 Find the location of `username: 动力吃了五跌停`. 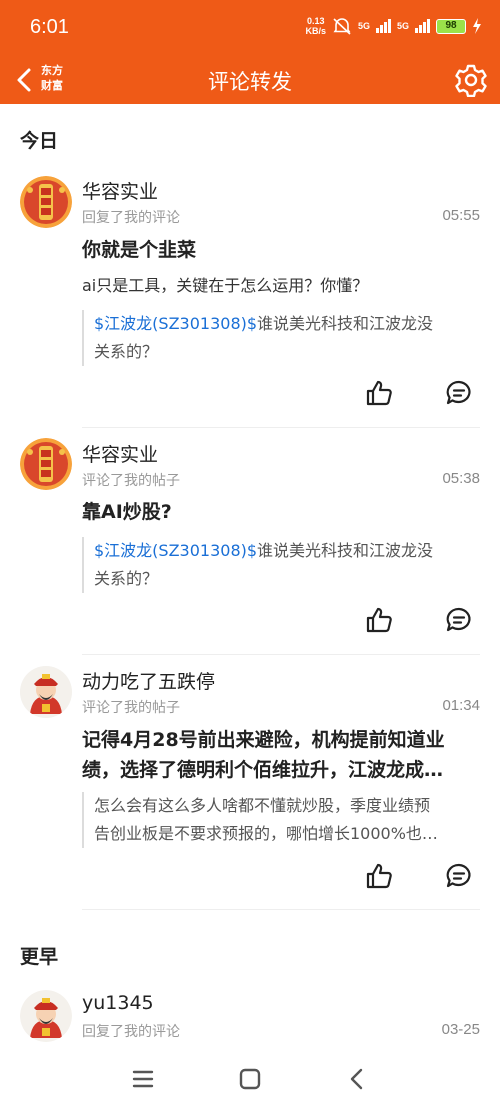

username: 动力吃了五跌停 is located at coordinates (148, 680).